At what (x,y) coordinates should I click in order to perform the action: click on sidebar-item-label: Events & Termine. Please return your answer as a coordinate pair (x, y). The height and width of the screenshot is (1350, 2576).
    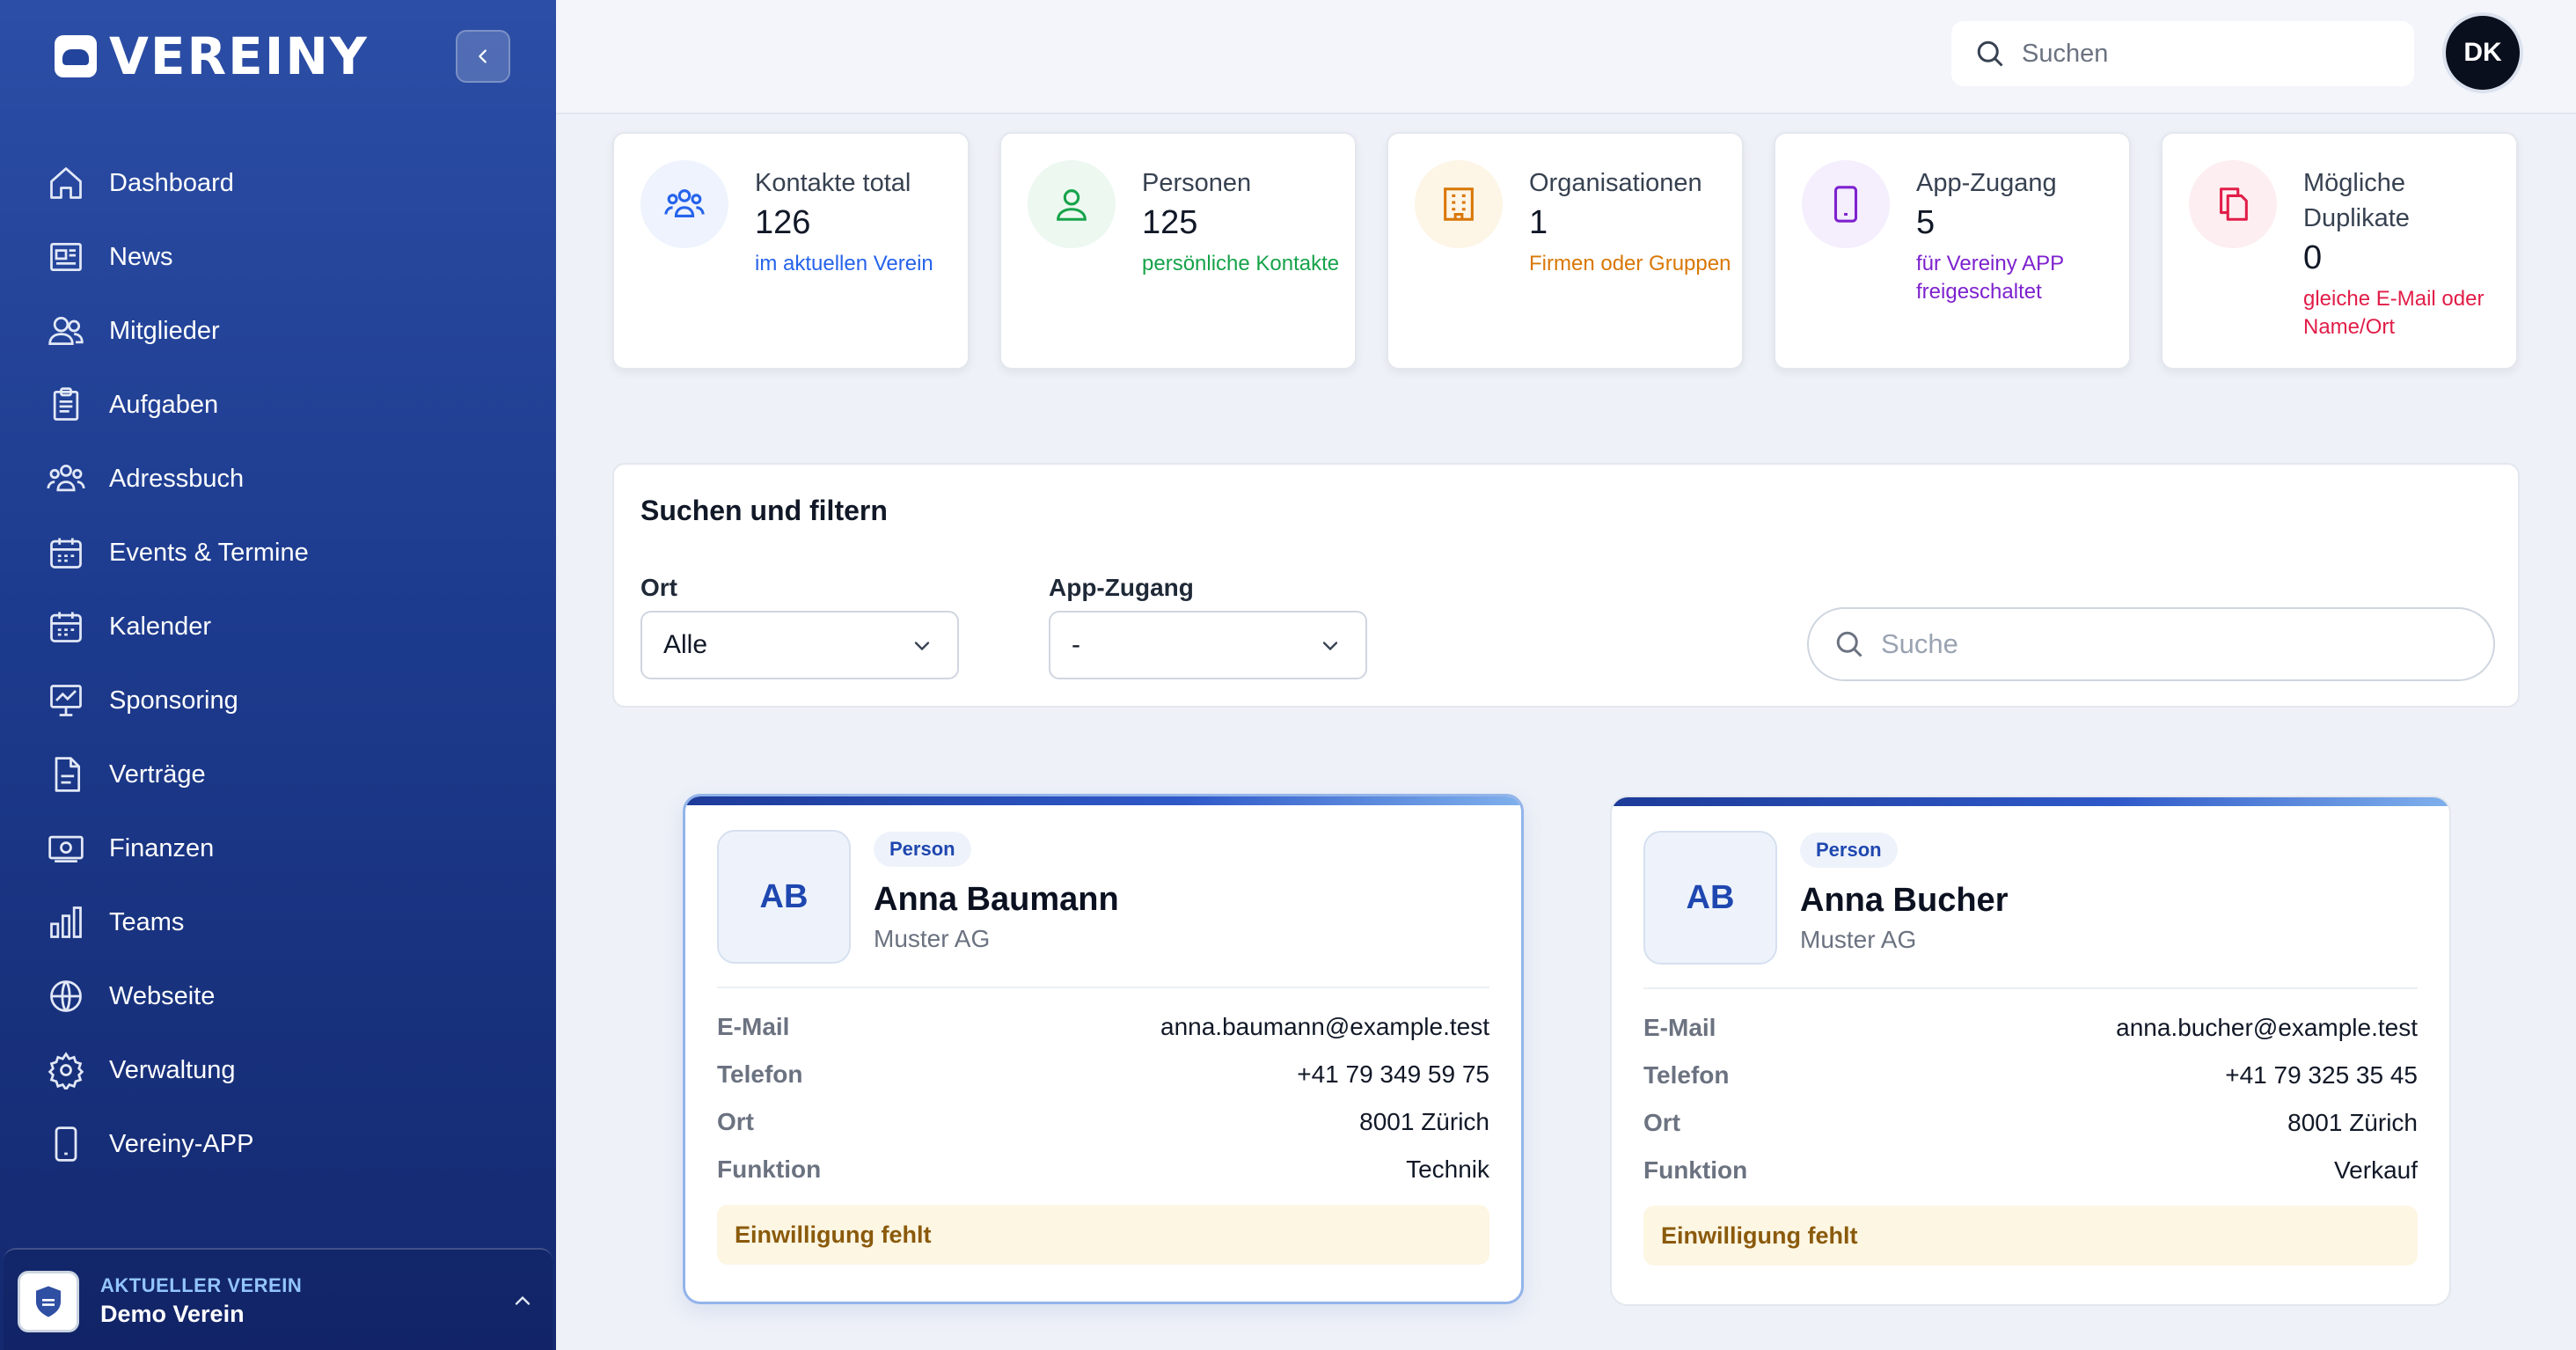
    Looking at the image, I should click on (209, 552).